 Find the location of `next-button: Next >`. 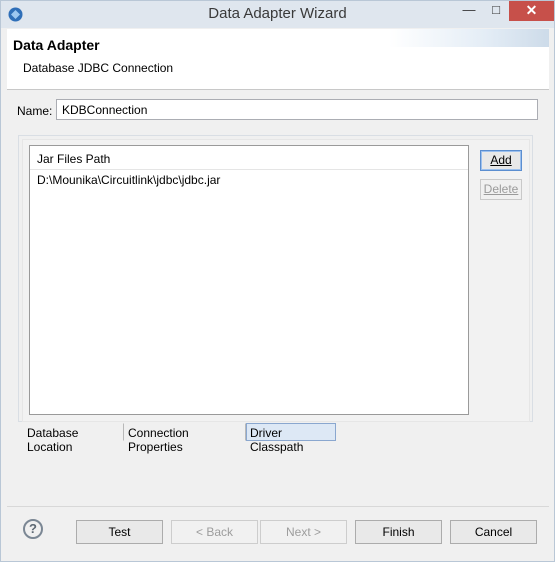

next-button: Next > is located at coordinates (303, 532).